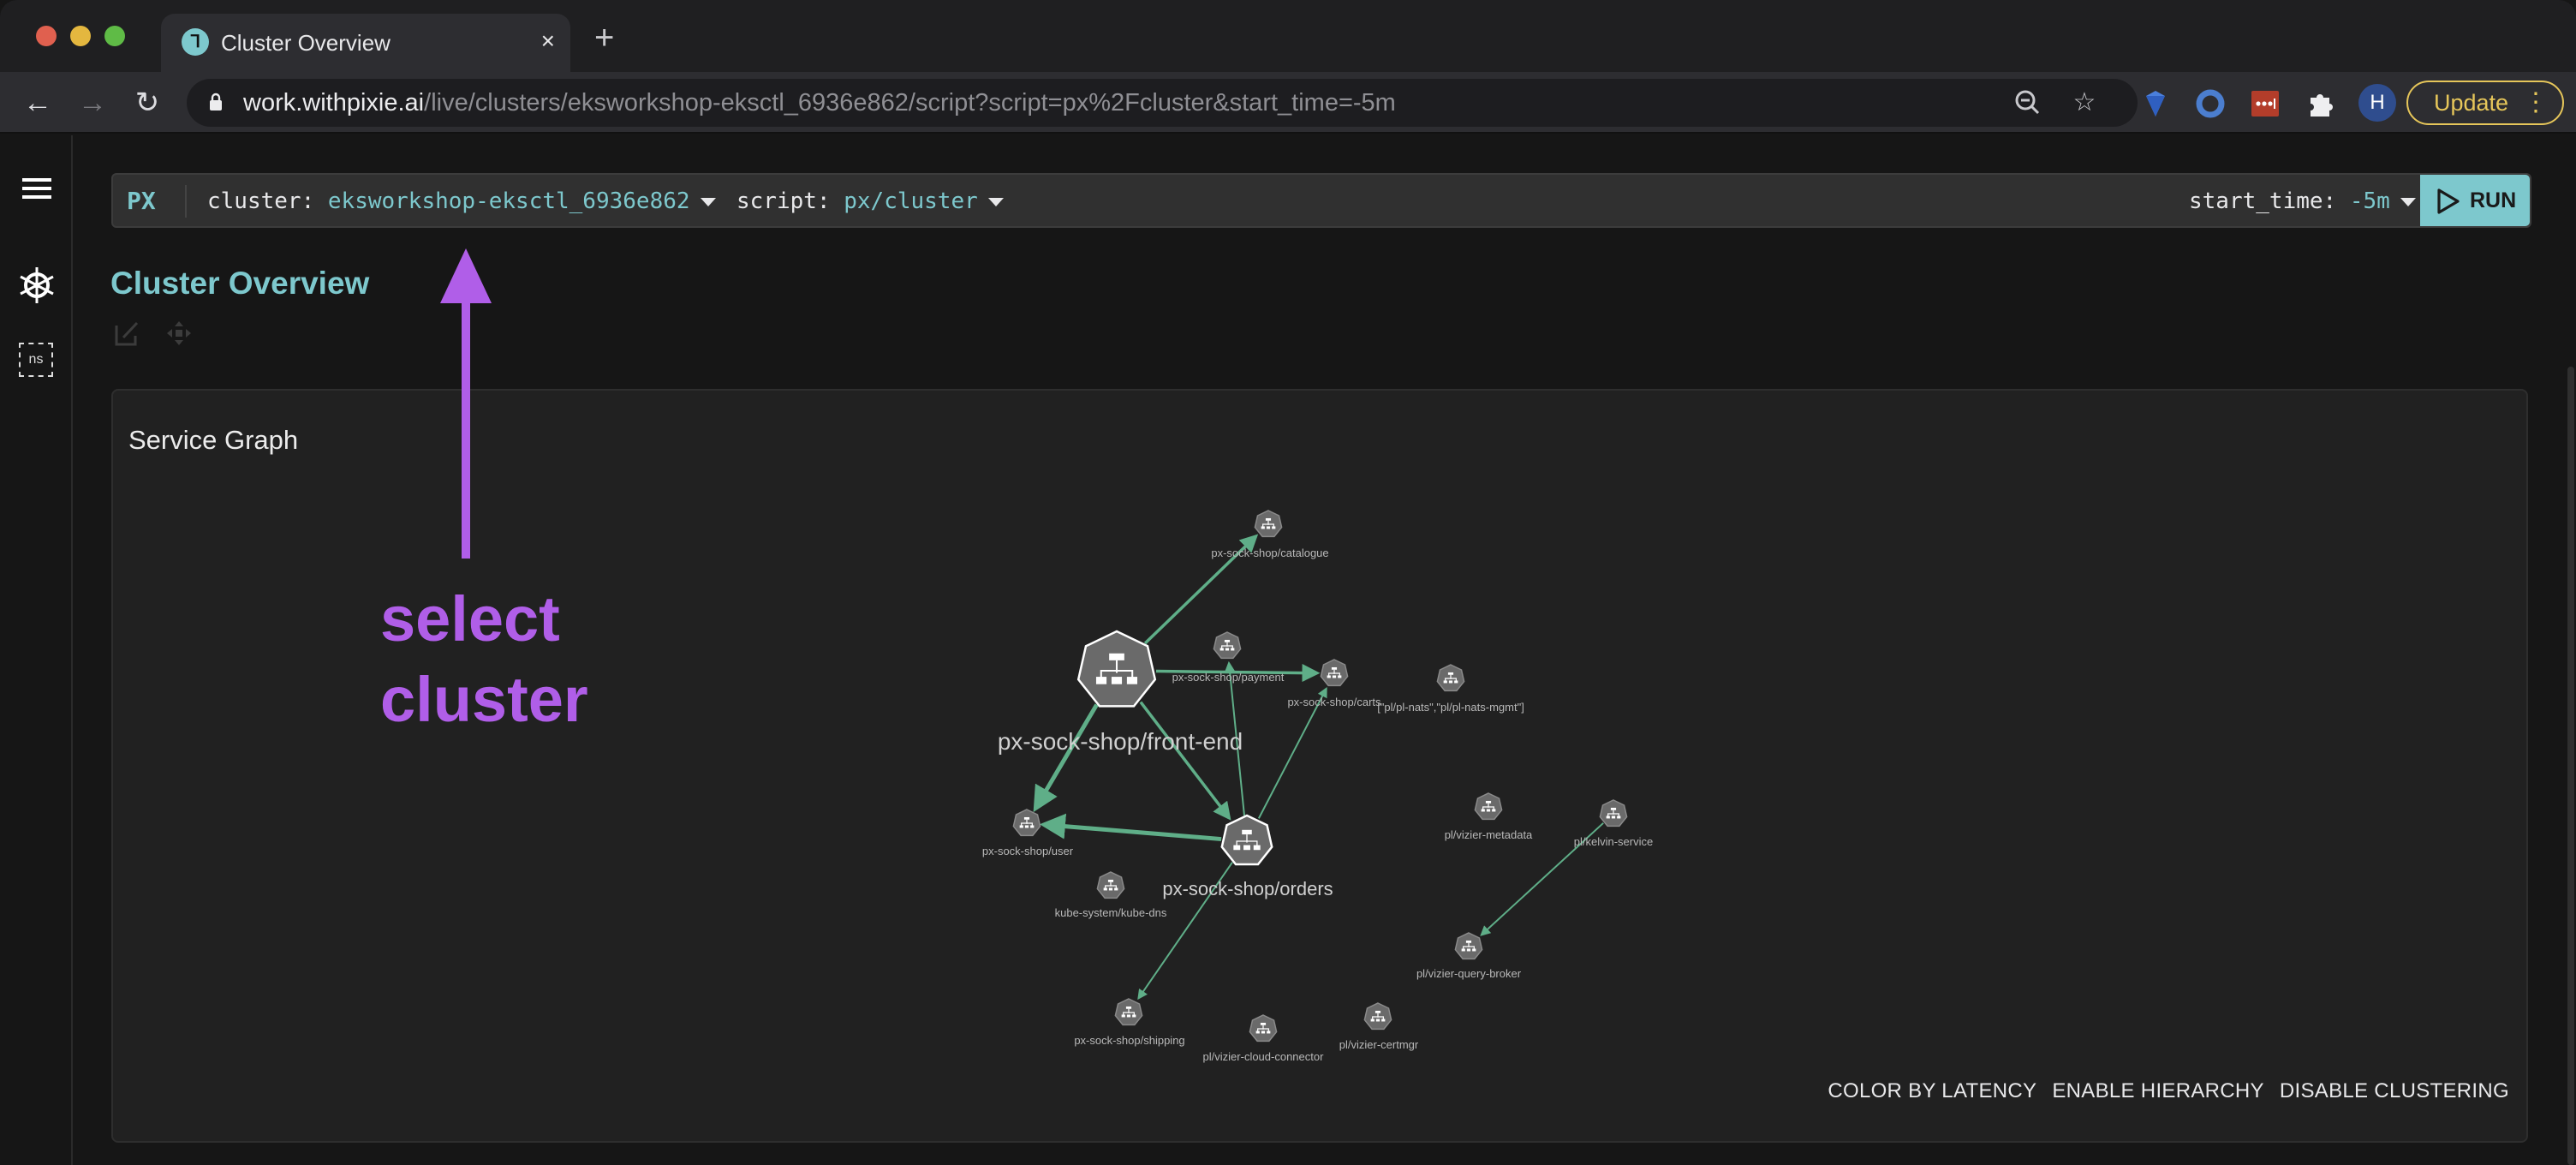 This screenshot has width=2576, height=1165. I want to click on browser-tab-strip: ᒣ Cluster Overview × +, so click(1288, 37).